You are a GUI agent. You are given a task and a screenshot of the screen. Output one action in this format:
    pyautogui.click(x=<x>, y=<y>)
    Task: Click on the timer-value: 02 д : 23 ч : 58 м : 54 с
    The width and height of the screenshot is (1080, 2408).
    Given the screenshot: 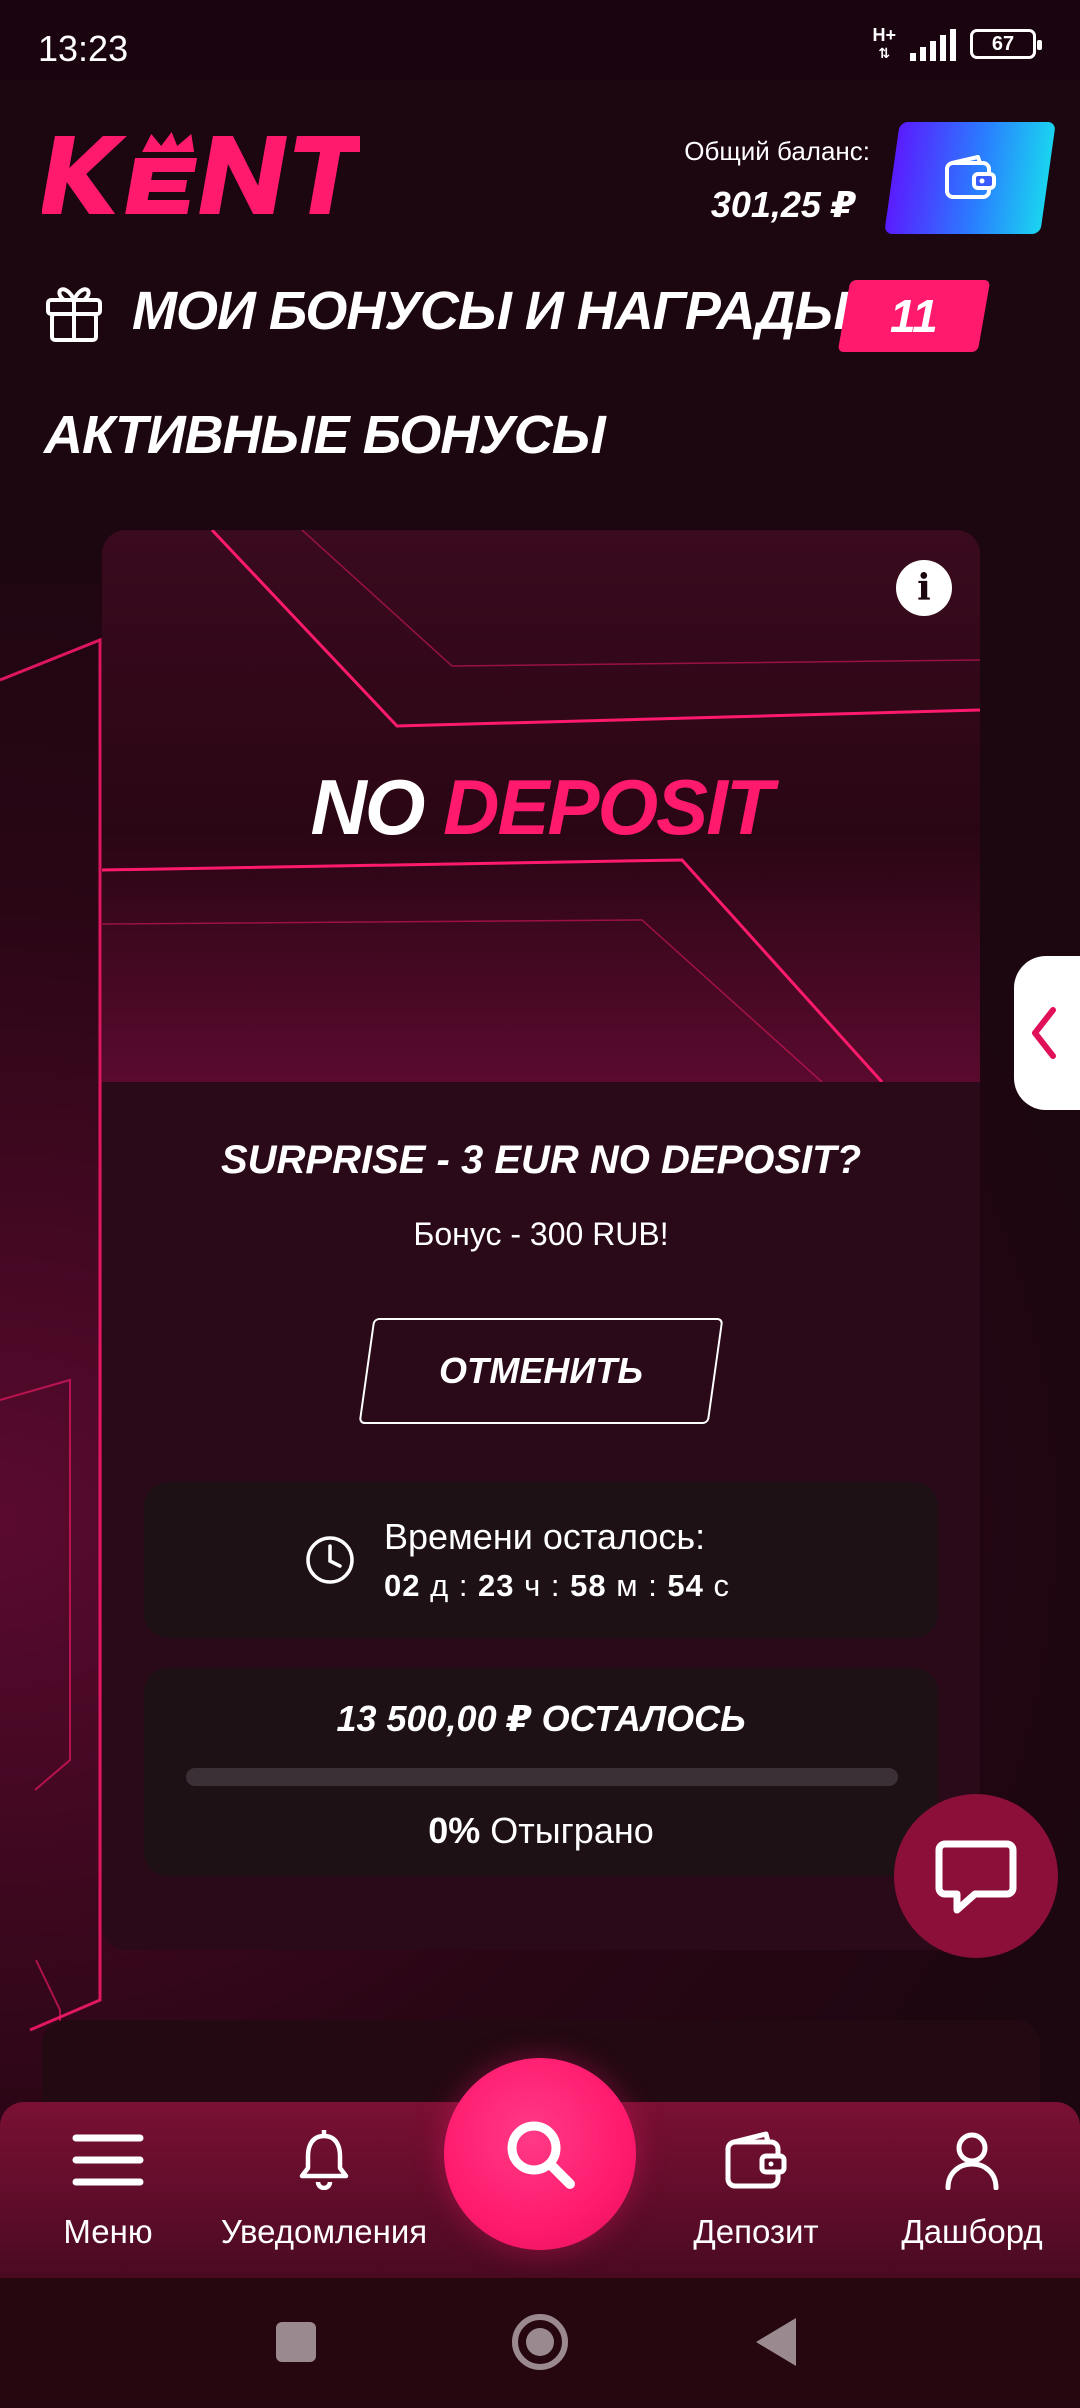 What is the action you would take?
    pyautogui.click(x=557, y=1585)
    